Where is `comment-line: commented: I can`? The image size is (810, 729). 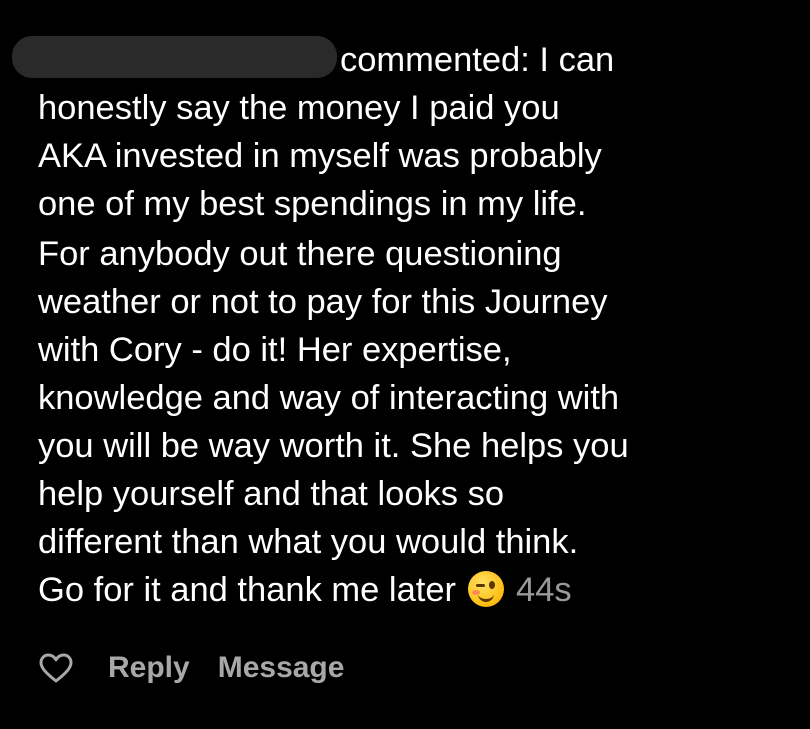
comment-line: commented: I can is located at coordinates (477, 60).